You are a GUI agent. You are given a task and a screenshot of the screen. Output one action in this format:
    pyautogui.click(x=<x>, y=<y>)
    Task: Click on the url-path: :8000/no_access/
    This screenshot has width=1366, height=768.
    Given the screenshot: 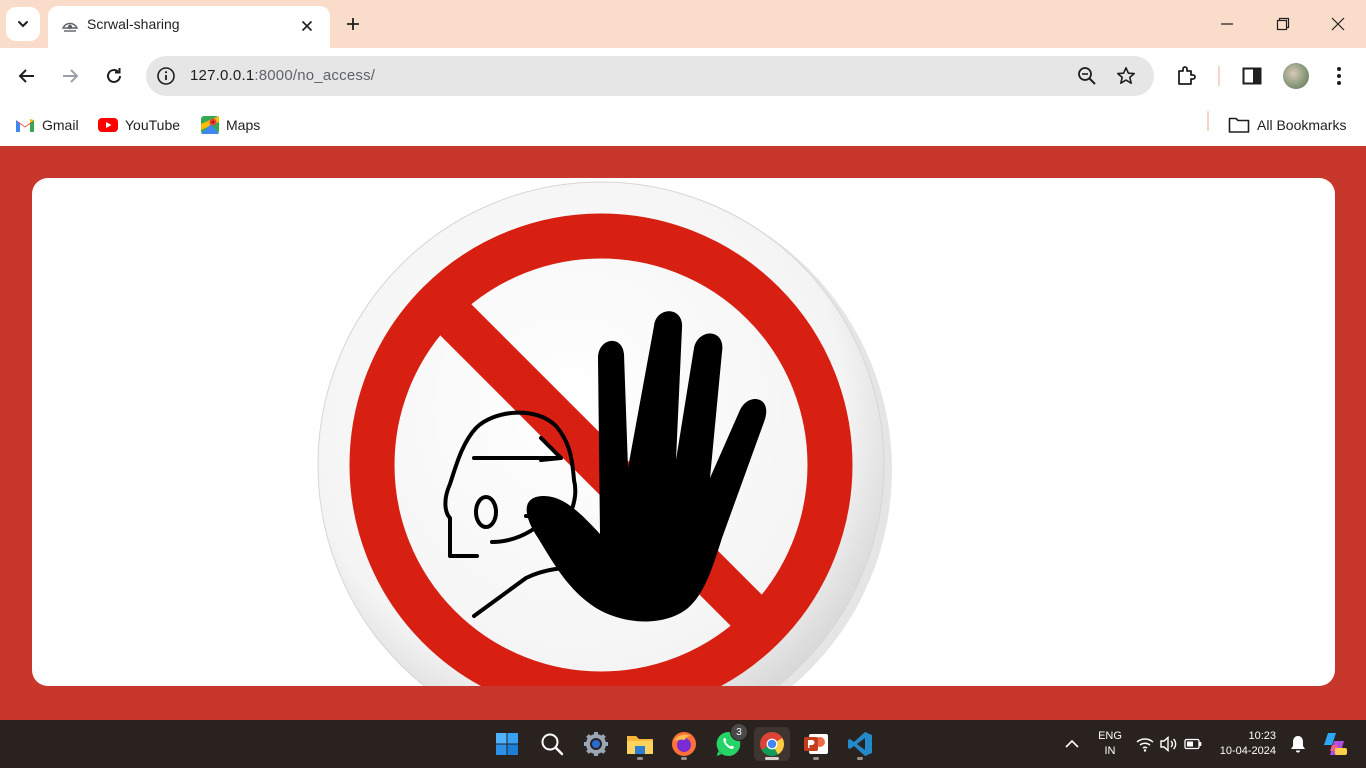 What is the action you would take?
    pyautogui.click(x=315, y=75)
    